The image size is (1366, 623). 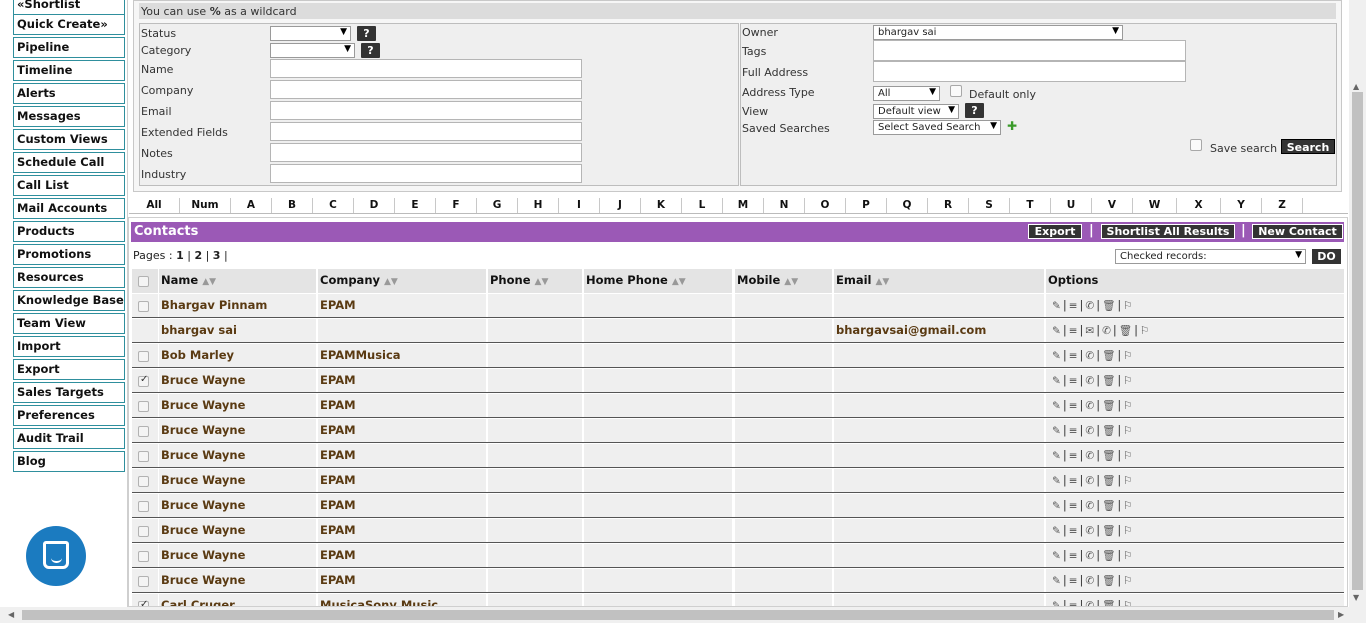 I want to click on company-input, so click(x=426, y=89).